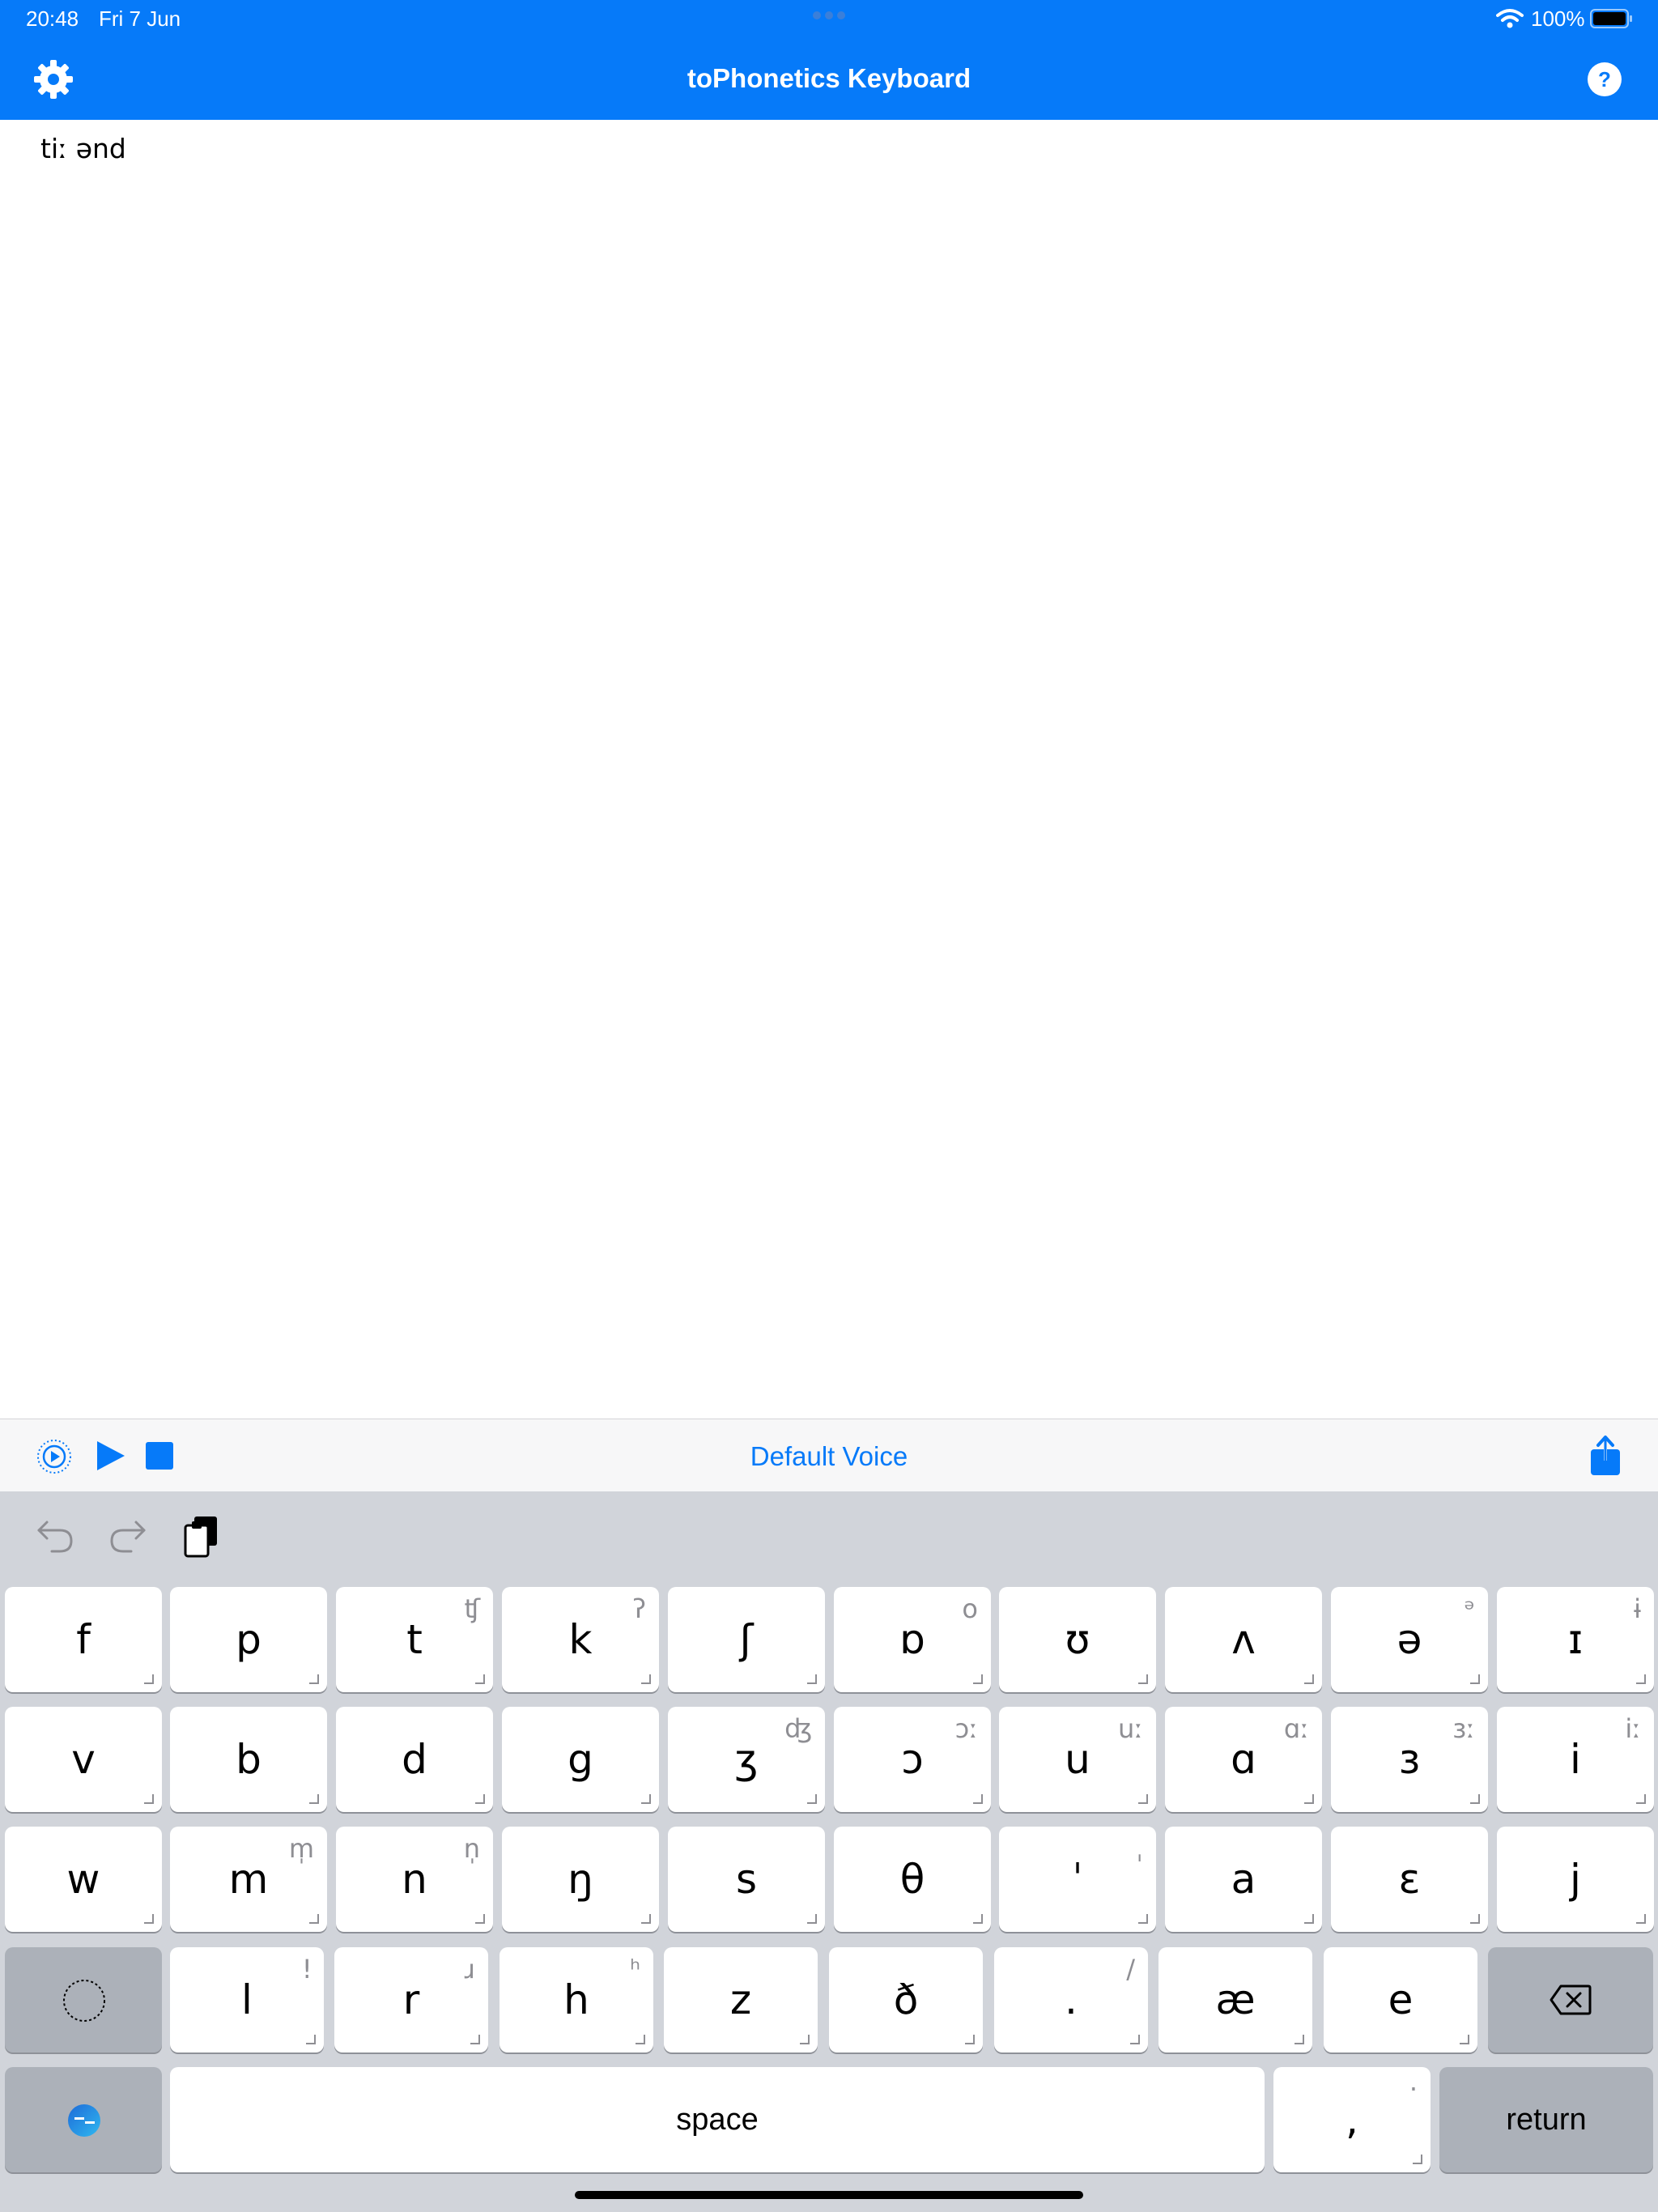 Image resolution: width=1658 pixels, height=2212 pixels. Describe the element at coordinates (411, 1999) in the screenshot. I see `key-r4-2-r: rɹ` at that location.